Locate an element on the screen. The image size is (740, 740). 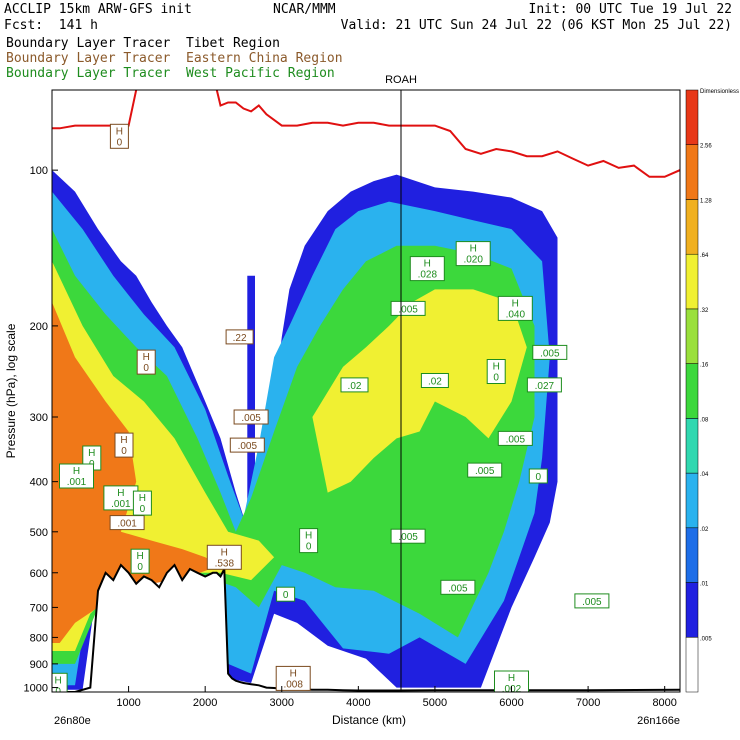
china-contour-label-7: H.538 is located at coordinates (224, 557).